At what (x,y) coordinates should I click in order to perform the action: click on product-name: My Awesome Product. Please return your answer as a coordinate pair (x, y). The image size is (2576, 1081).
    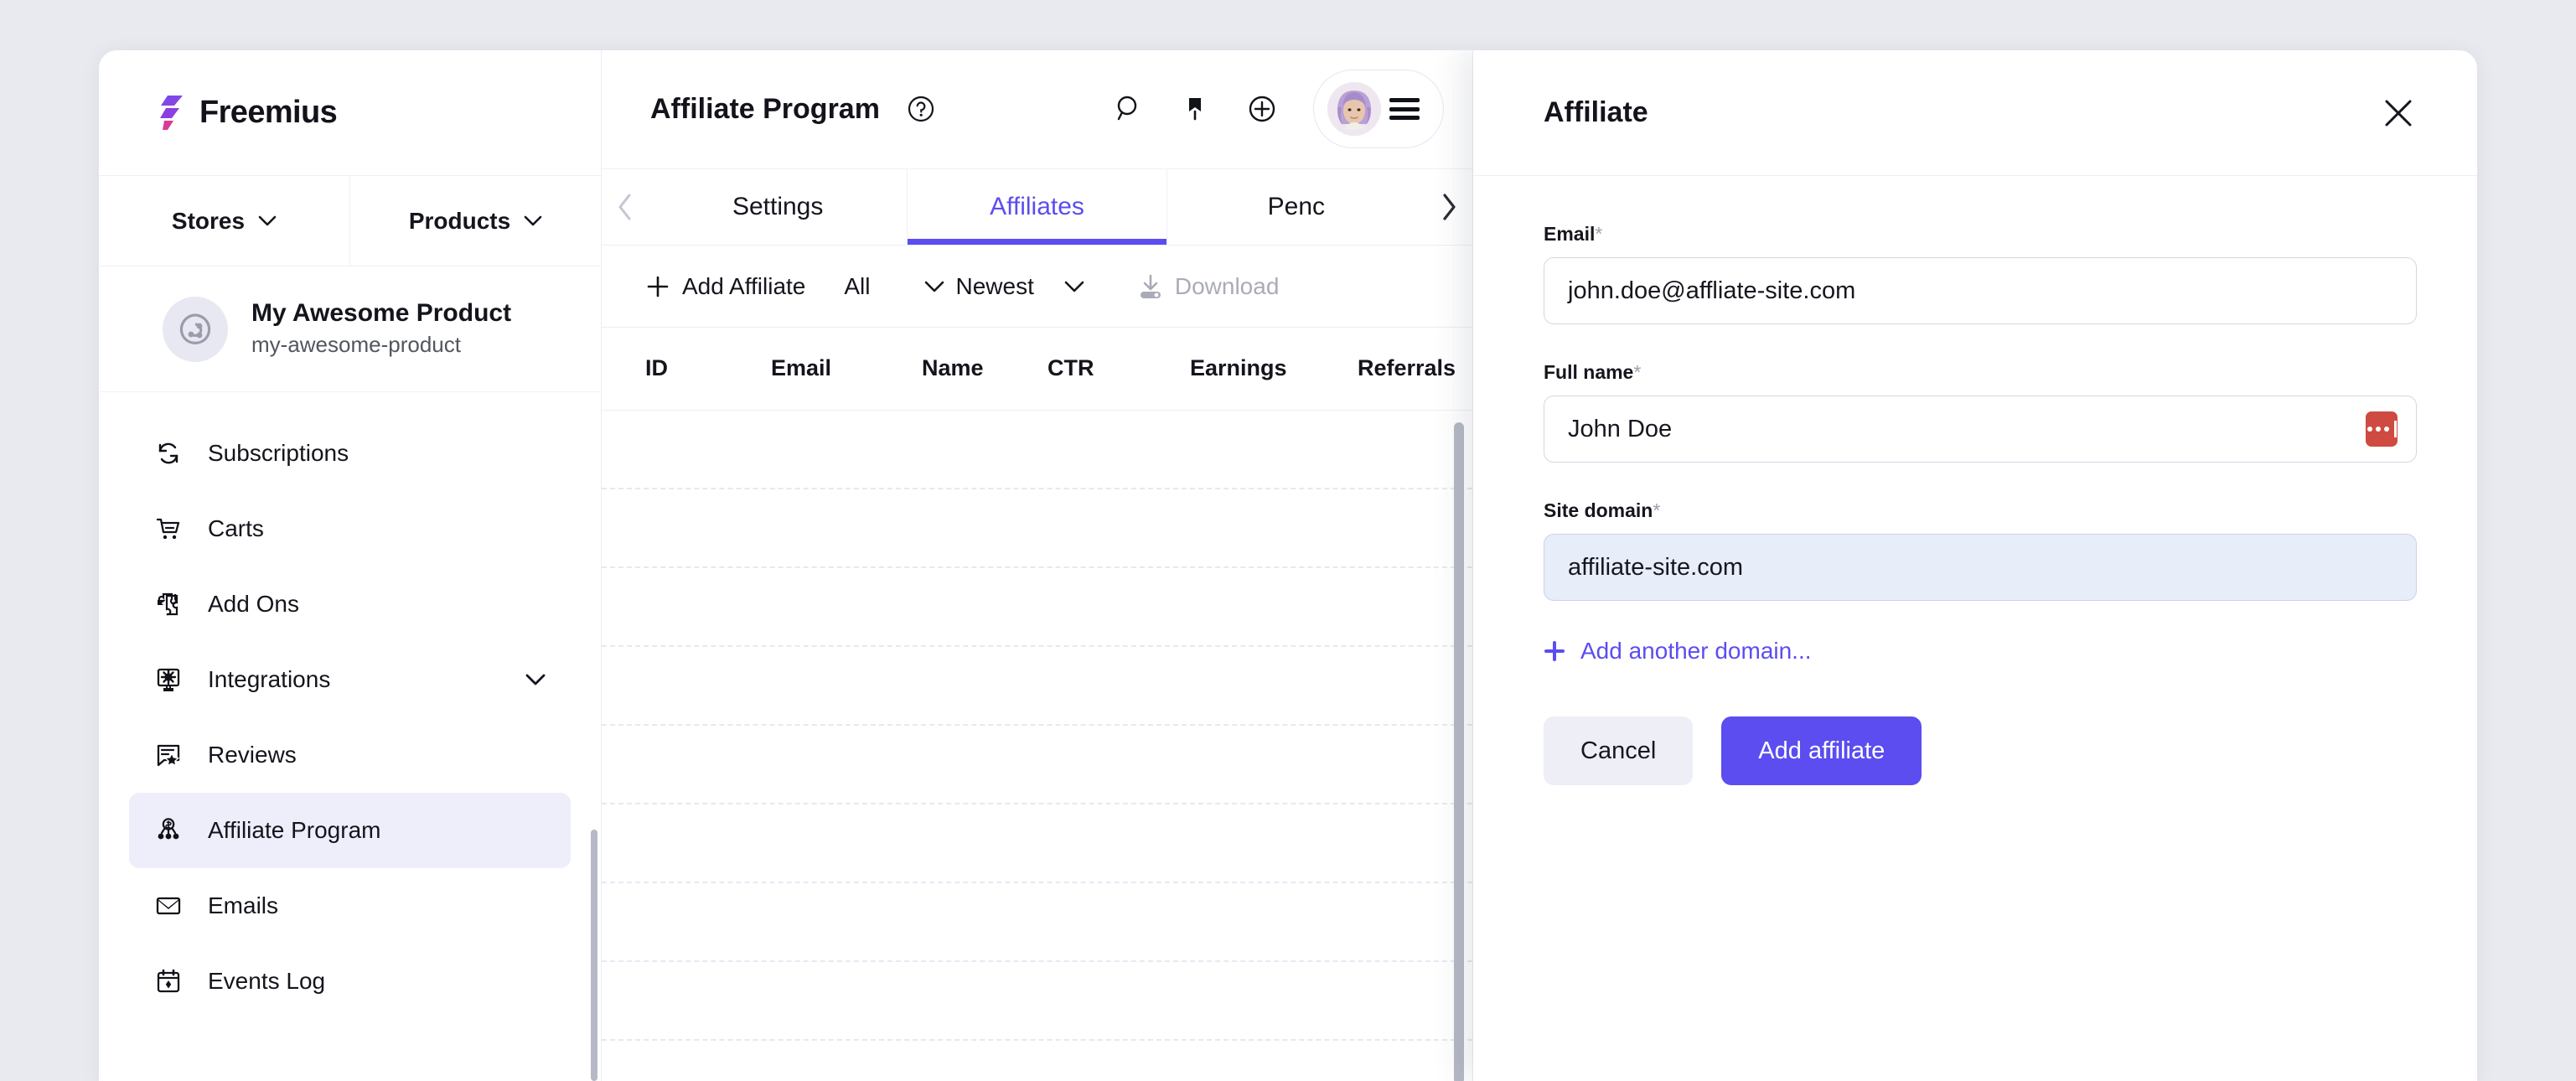
    Looking at the image, I should click on (381, 312).